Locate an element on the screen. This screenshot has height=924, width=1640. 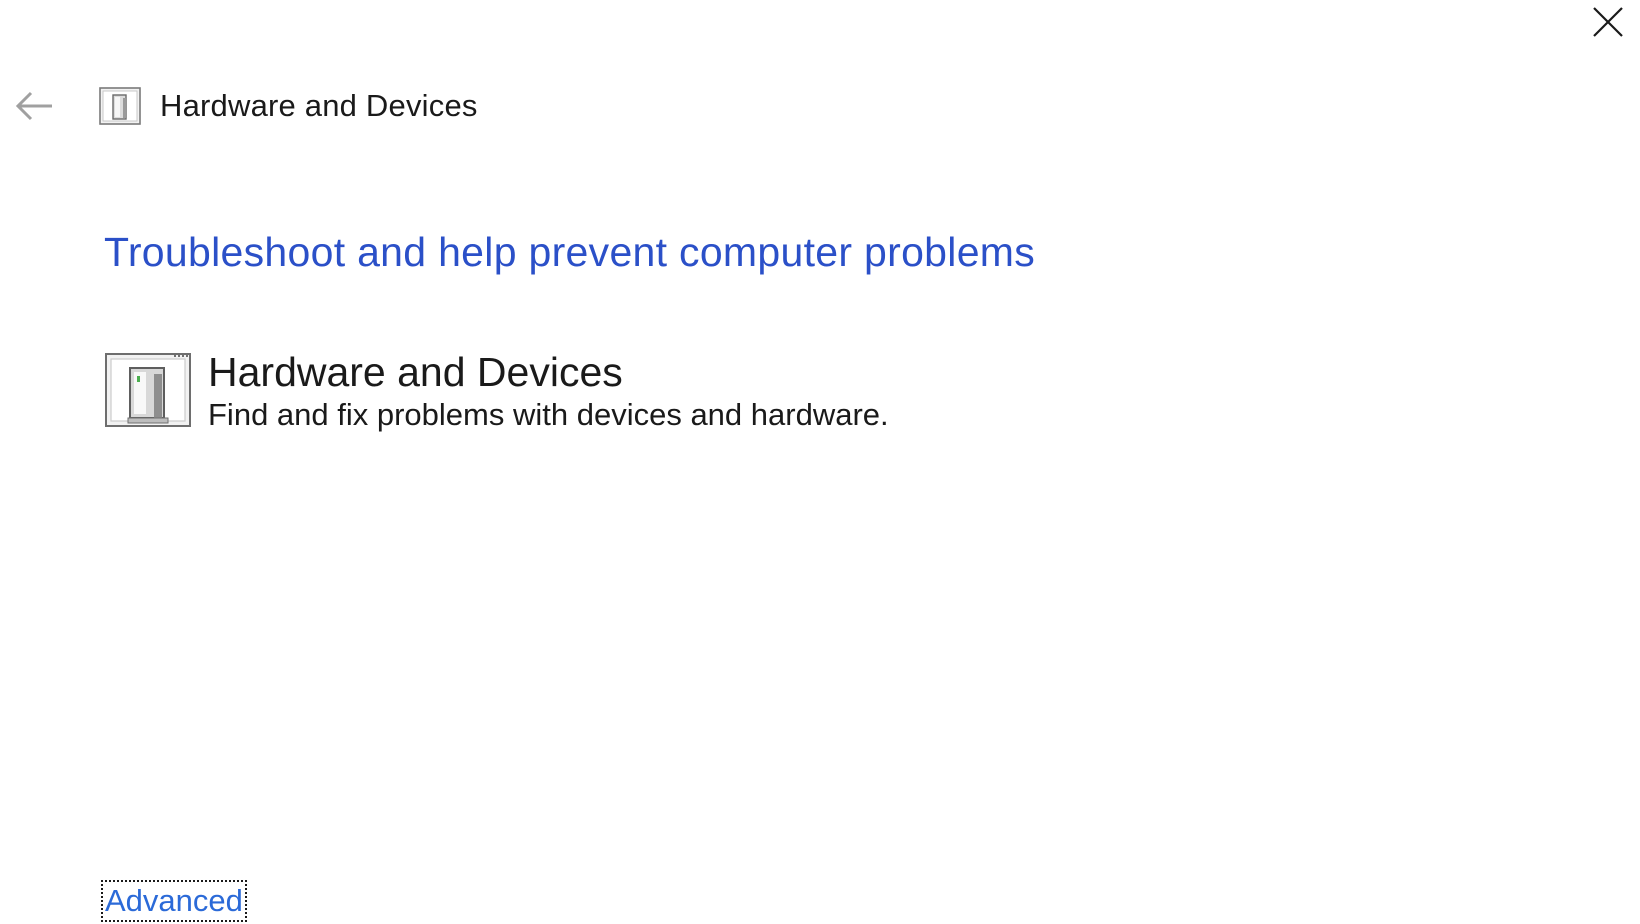
troubleshooter-item-title: Hardware and Devices is located at coordinates (415, 372).